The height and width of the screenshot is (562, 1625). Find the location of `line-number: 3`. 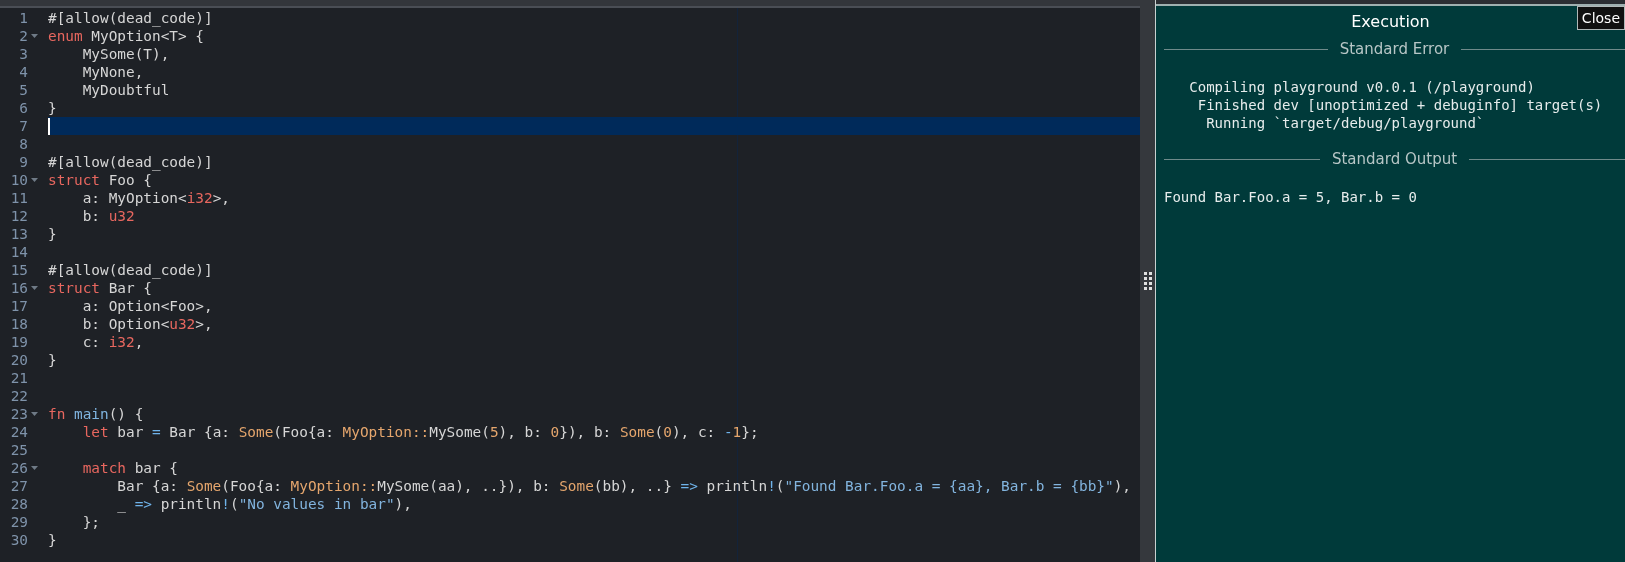

line-number: 3 is located at coordinates (23, 54).